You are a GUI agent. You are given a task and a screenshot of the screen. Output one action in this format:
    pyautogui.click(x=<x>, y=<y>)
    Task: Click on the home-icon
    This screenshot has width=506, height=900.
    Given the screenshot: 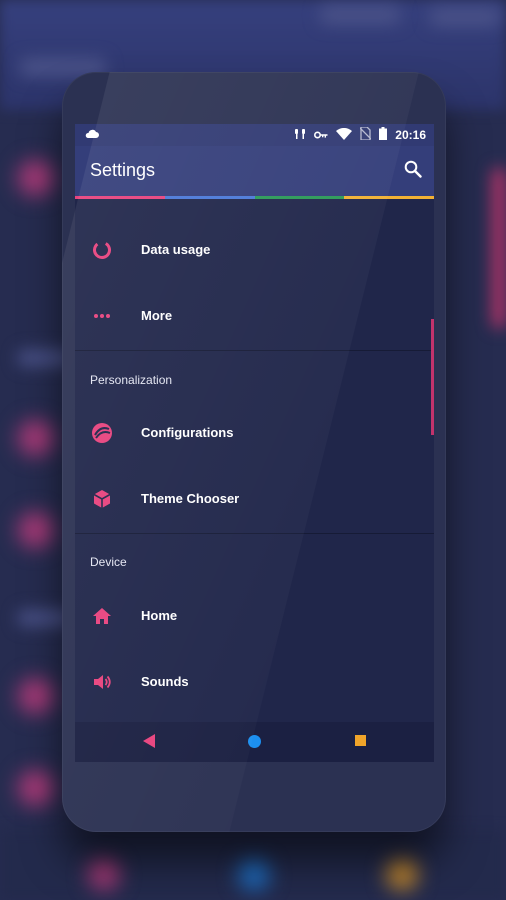 What is the action you would take?
    pyautogui.click(x=102, y=616)
    